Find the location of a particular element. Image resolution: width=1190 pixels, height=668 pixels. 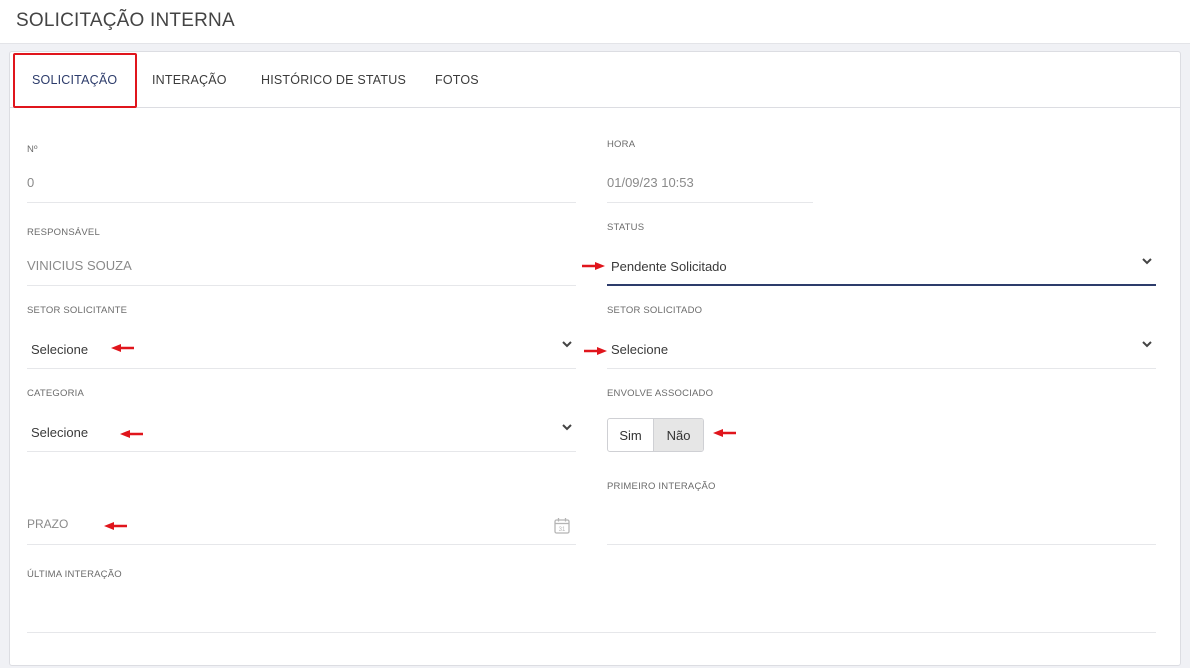

prazo-input: PRAZO is located at coordinates (47, 524).